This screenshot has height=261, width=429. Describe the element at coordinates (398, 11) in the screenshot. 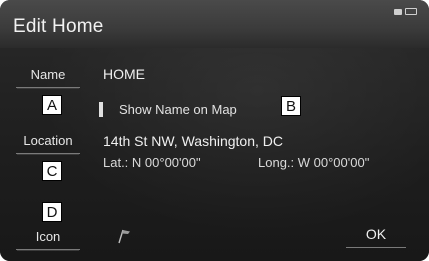

I see `signal-icon` at that location.